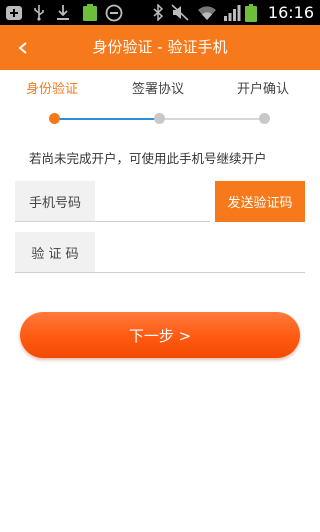 The width and height of the screenshot is (320, 532). I want to click on phone-input, so click(152, 201).